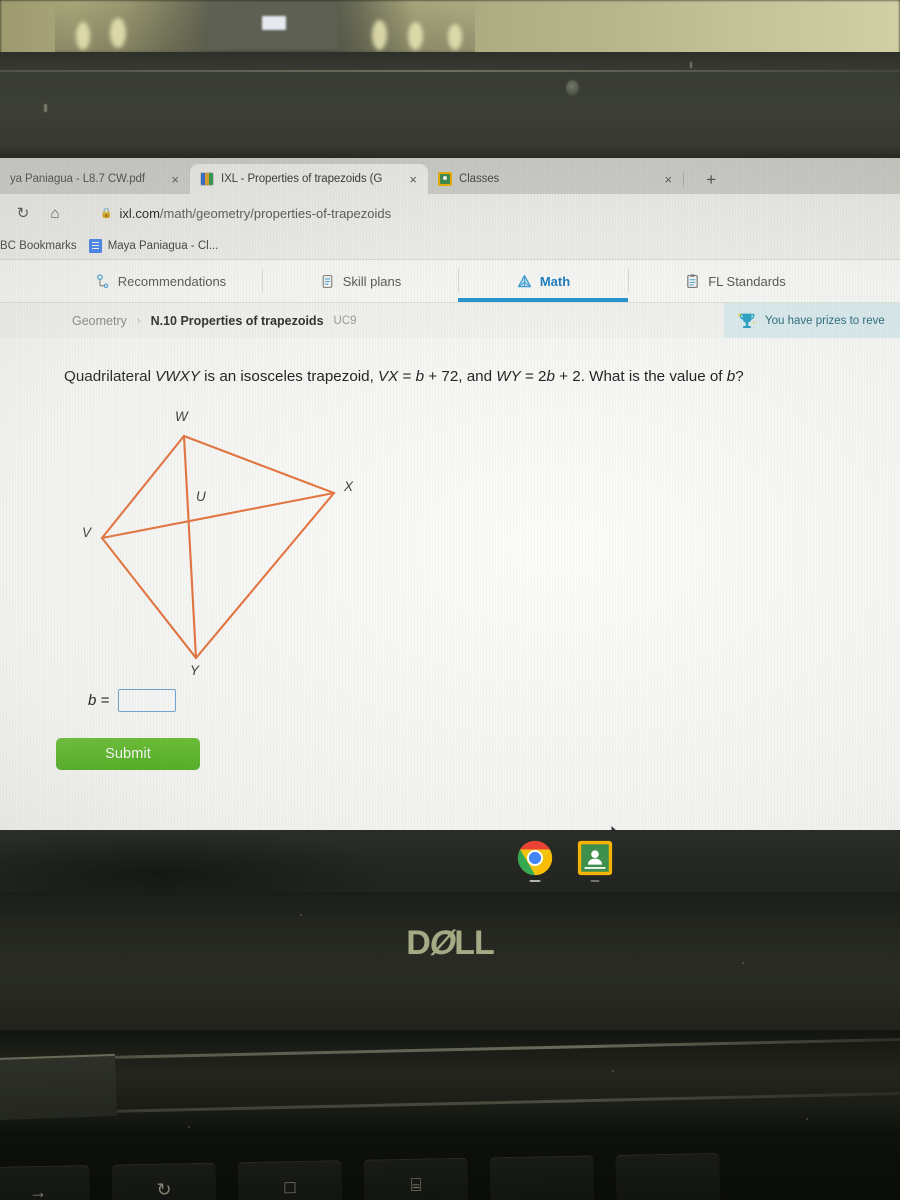 The width and height of the screenshot is (900, 1200). I want to click on webcam-icon, so click(572, 88).